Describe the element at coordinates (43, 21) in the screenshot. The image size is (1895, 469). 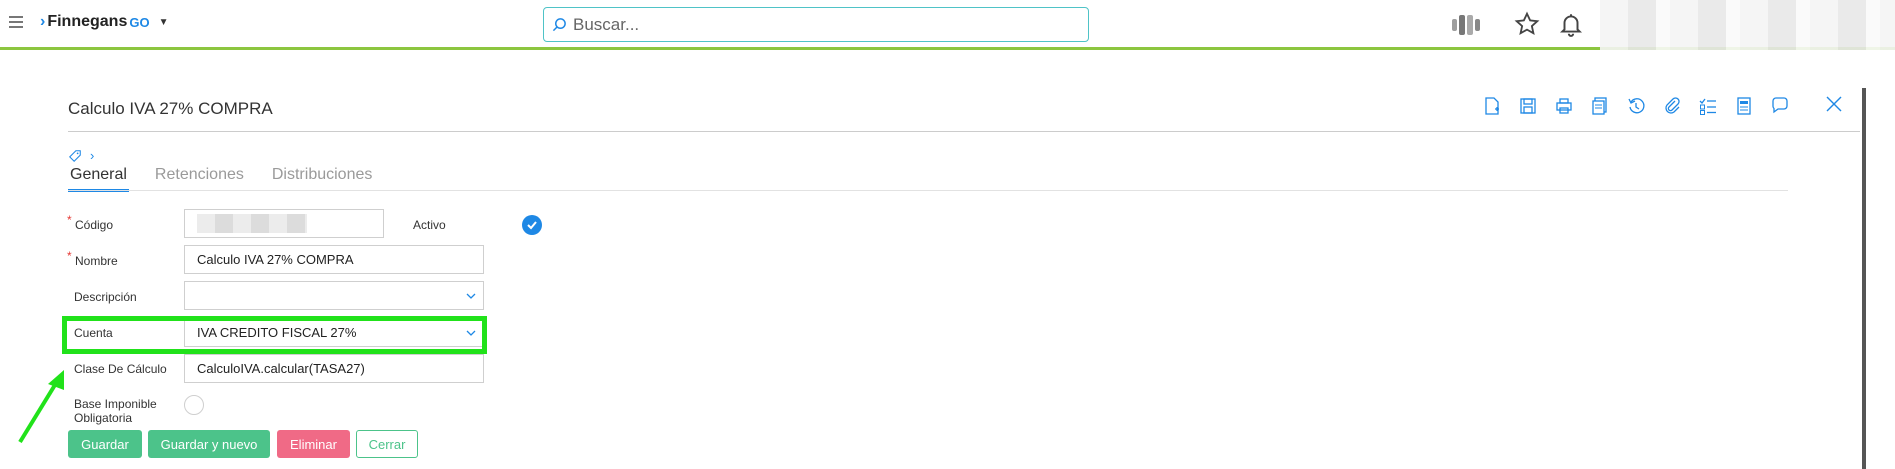
I see `logo-chevron-icon: ›` at that location.